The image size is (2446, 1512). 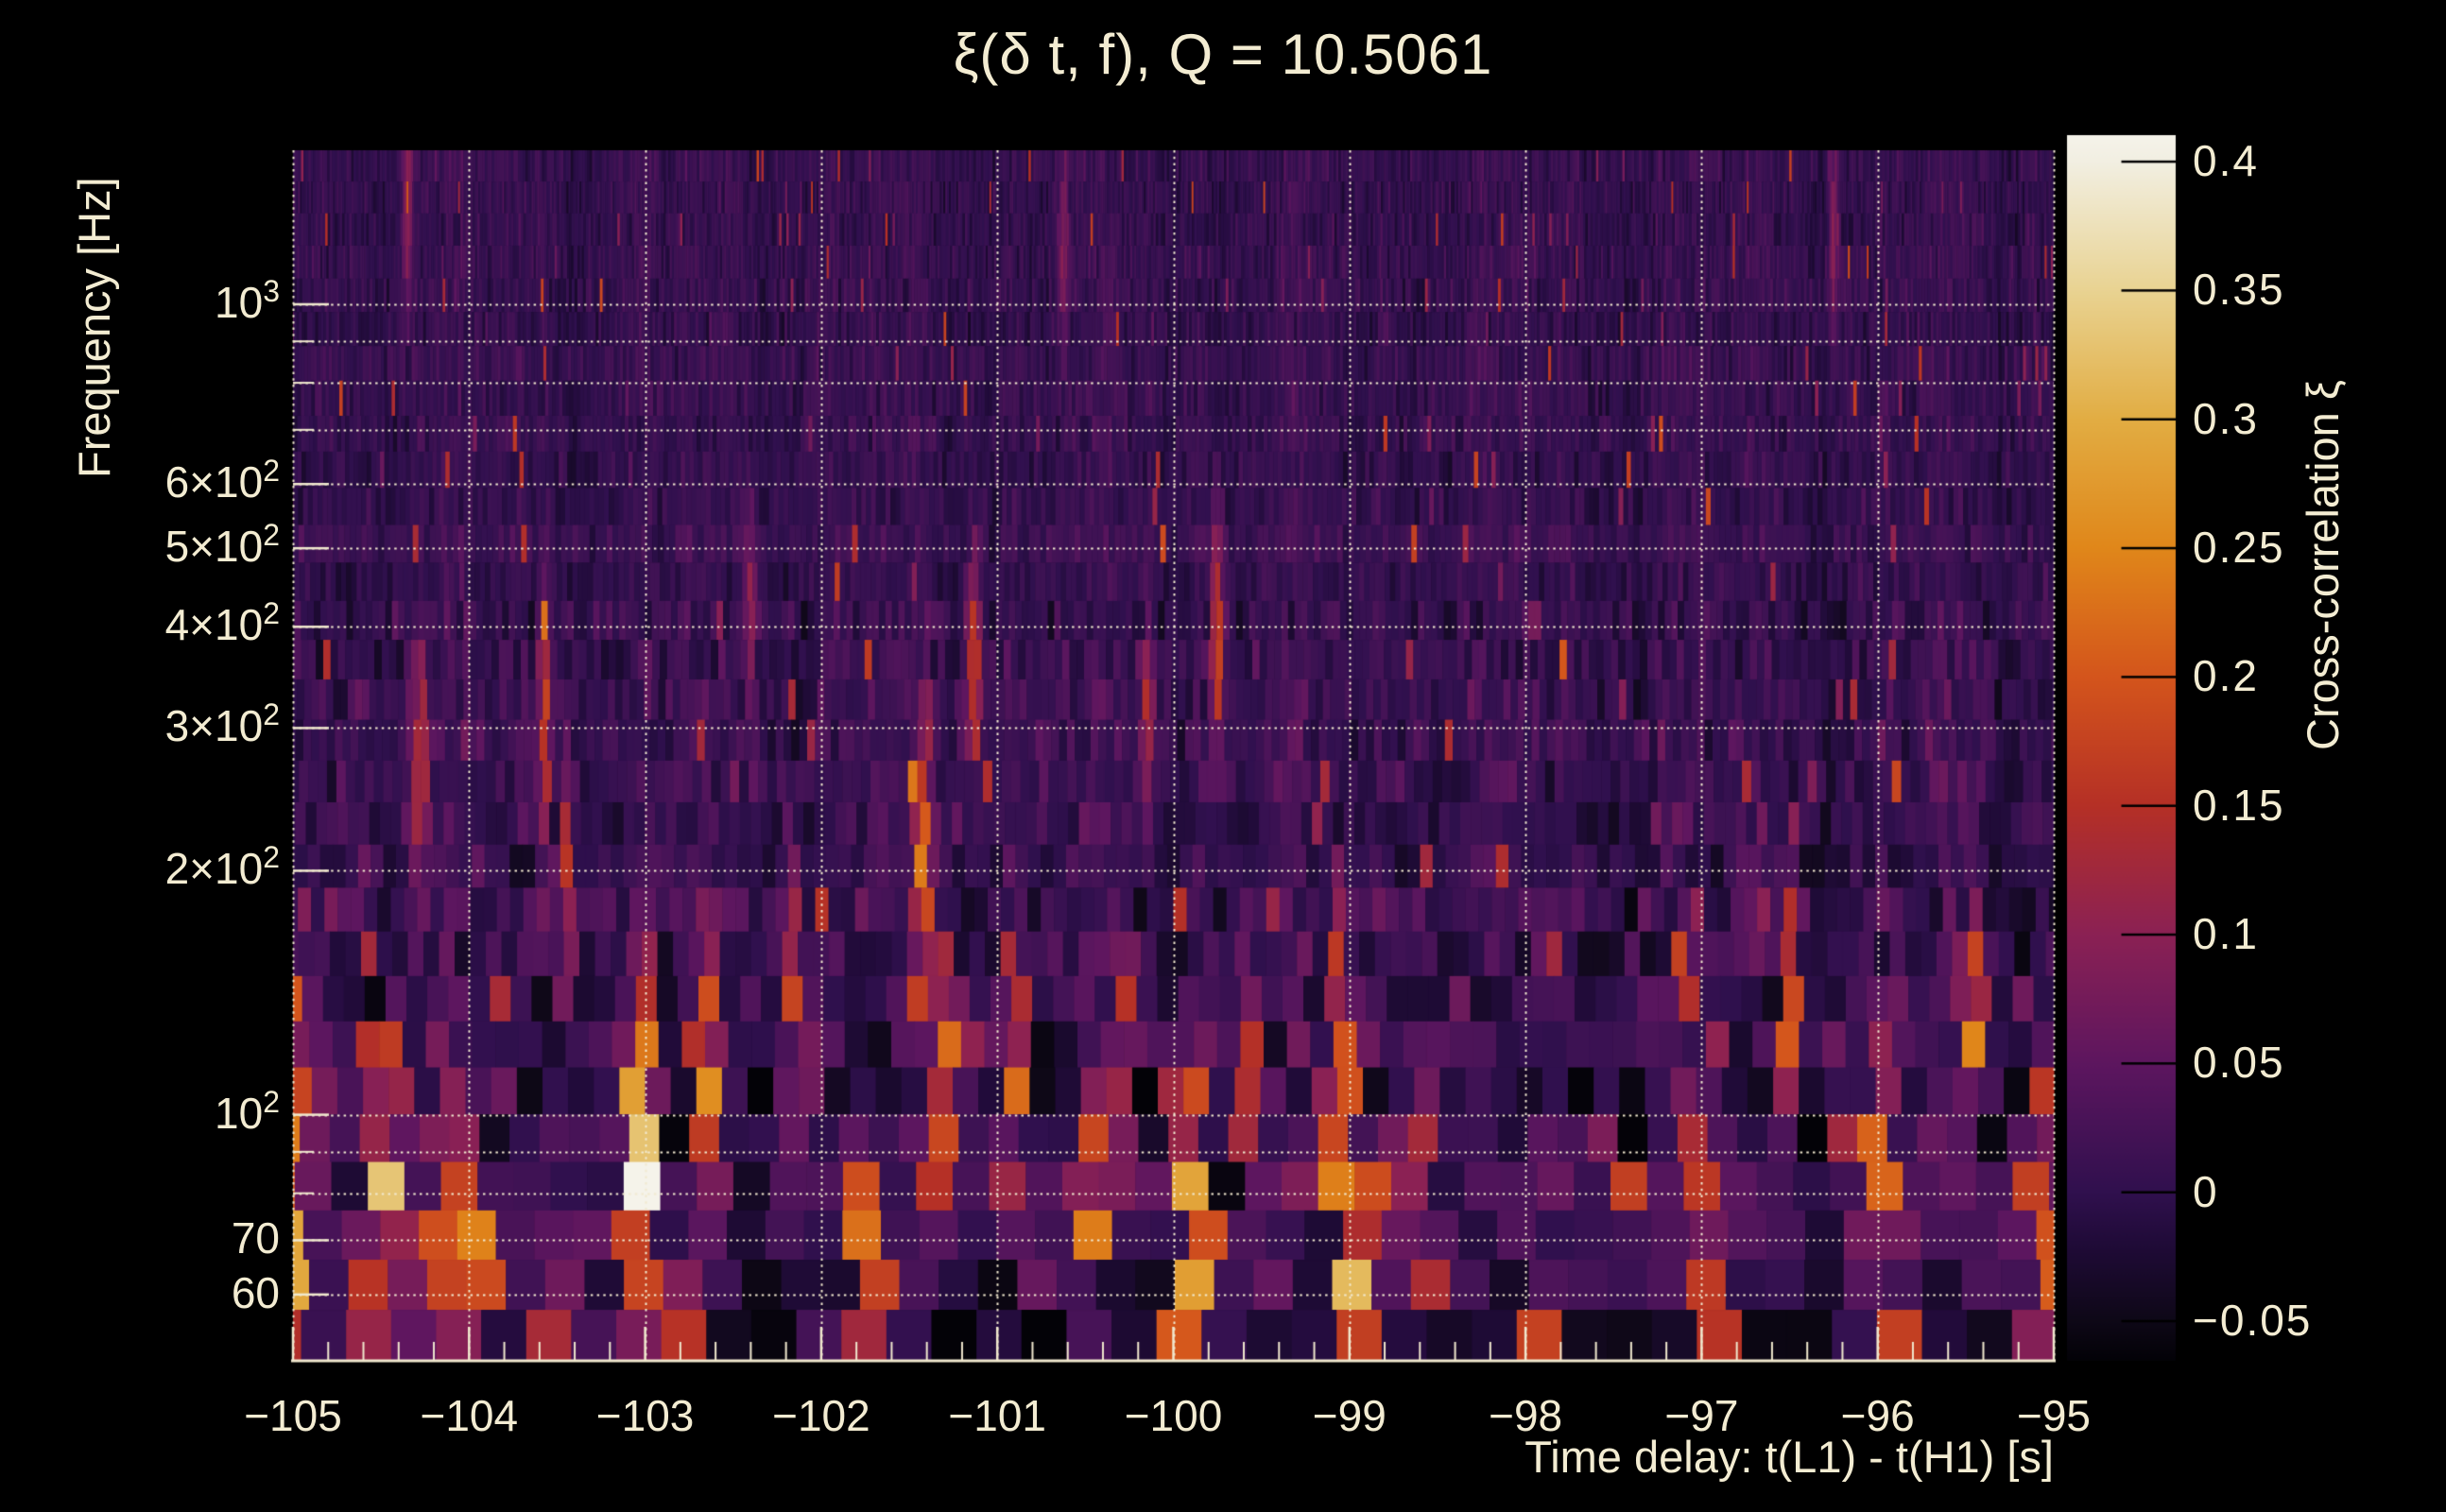 What do you see at coordinates (222, 545) in the screenshot?
I see `y-tick-label: 5×102` at bounding box center [222, 545].